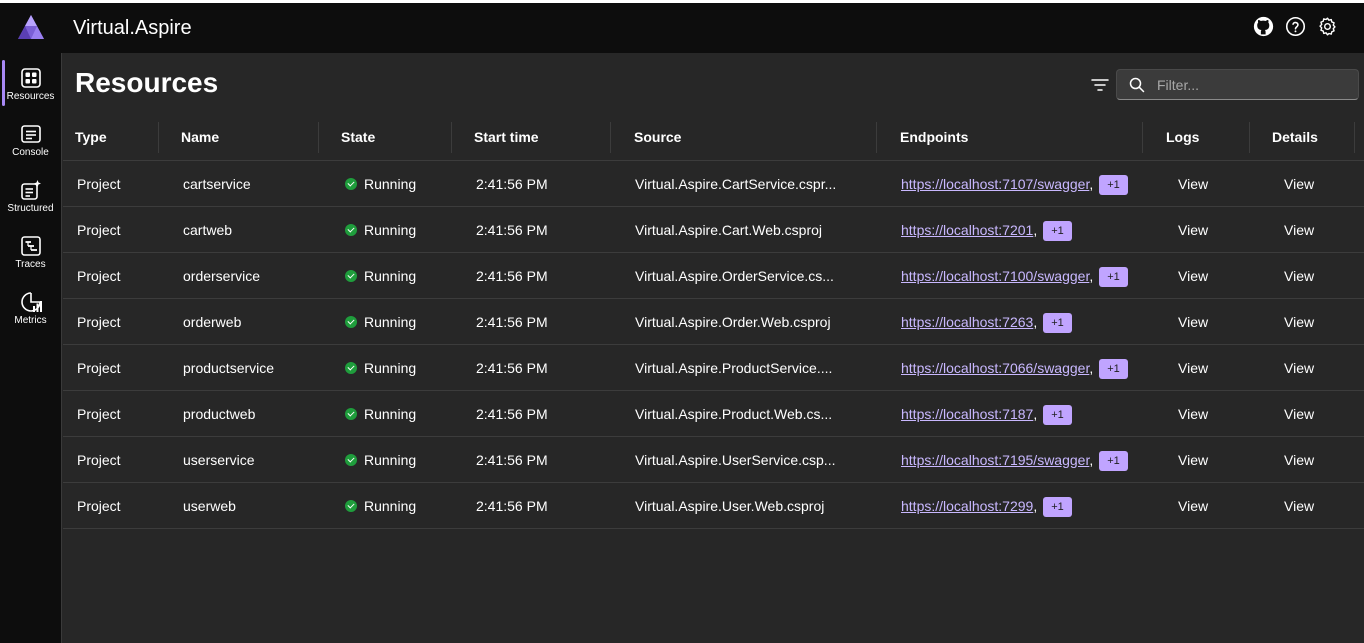 The image size is (1364, 643). Describe the element at coordinates (200, 141) in the screenshot. I see `column-header-name: Name` at that location.